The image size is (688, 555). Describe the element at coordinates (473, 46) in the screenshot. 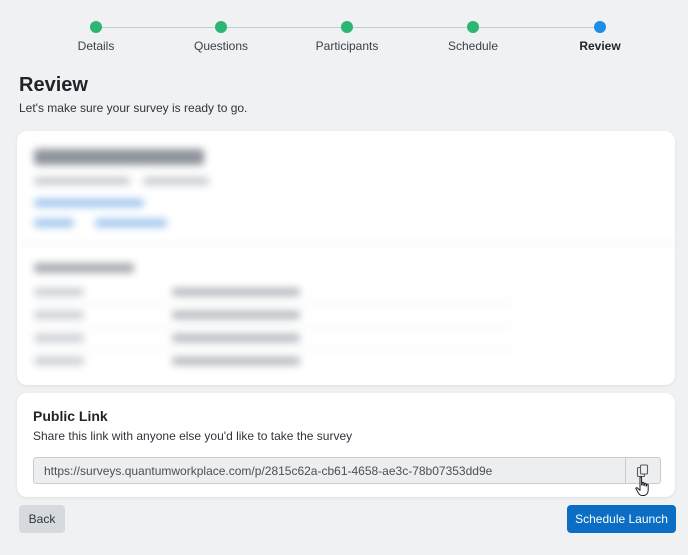

I see `step-label: Schedule` at that location.